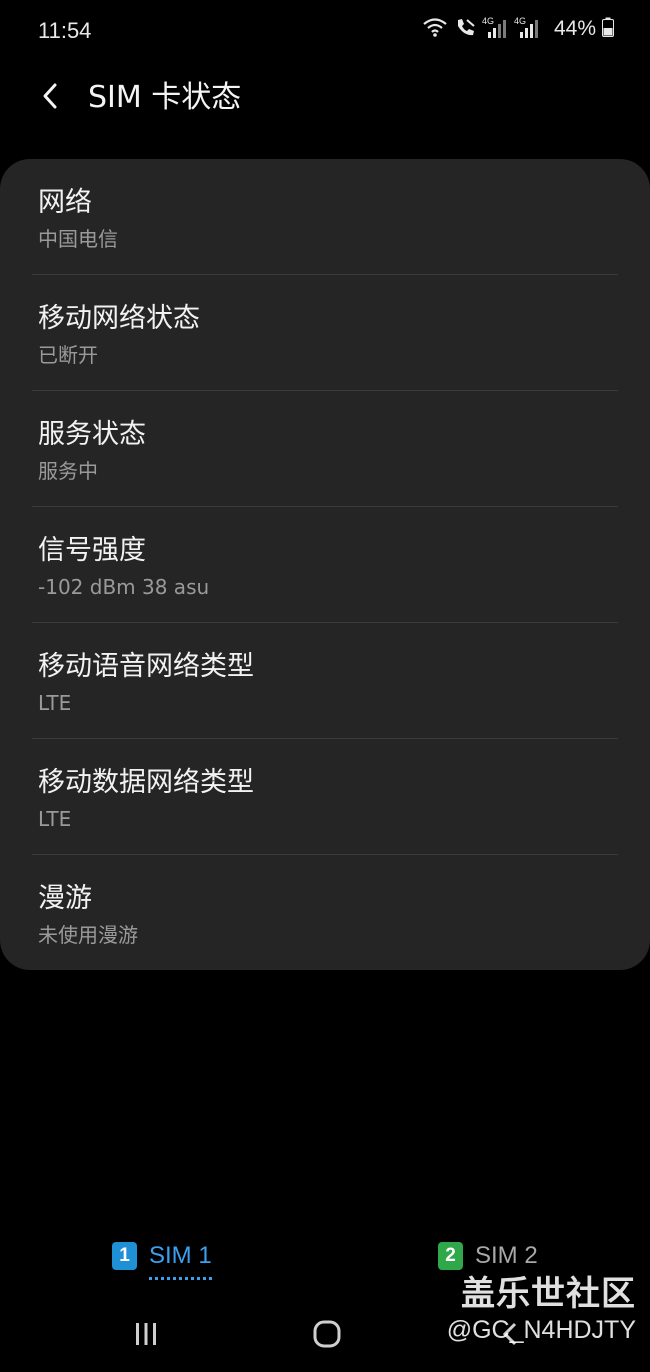  I want to click on home-button, so click(327, 1336).